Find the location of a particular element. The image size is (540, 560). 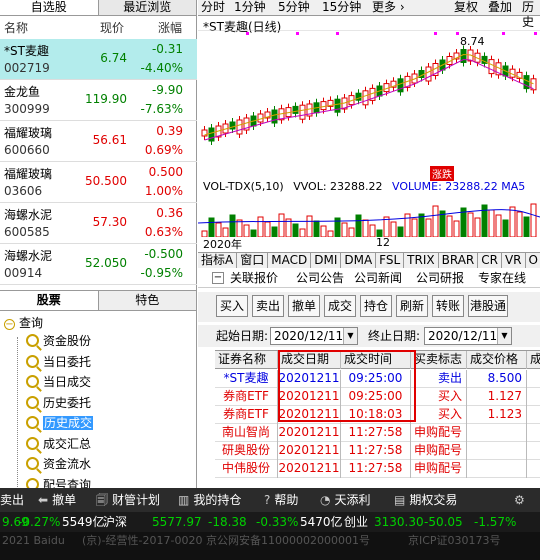

candle-body is located at coordinates (491, 67).